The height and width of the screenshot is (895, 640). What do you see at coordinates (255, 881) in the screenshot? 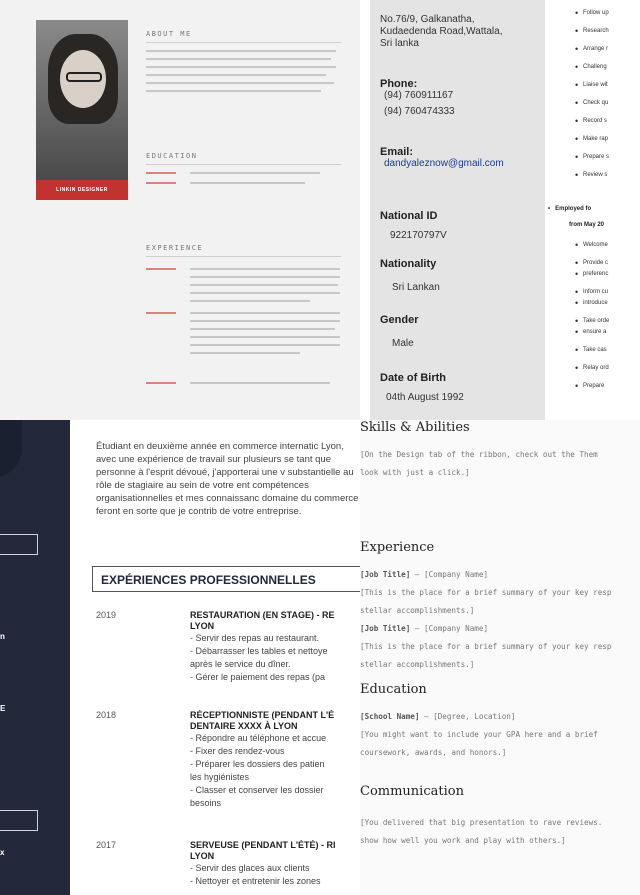
I see `job-duty: - Nettoyer et entretenir les zones` at bounding box center [255, 881].